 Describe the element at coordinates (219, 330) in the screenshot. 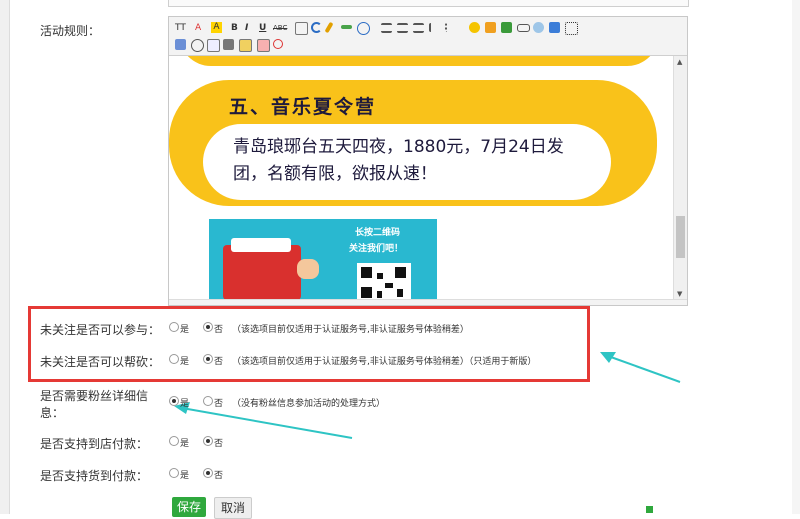

I see `follow-required-no-label: 否` at that location.